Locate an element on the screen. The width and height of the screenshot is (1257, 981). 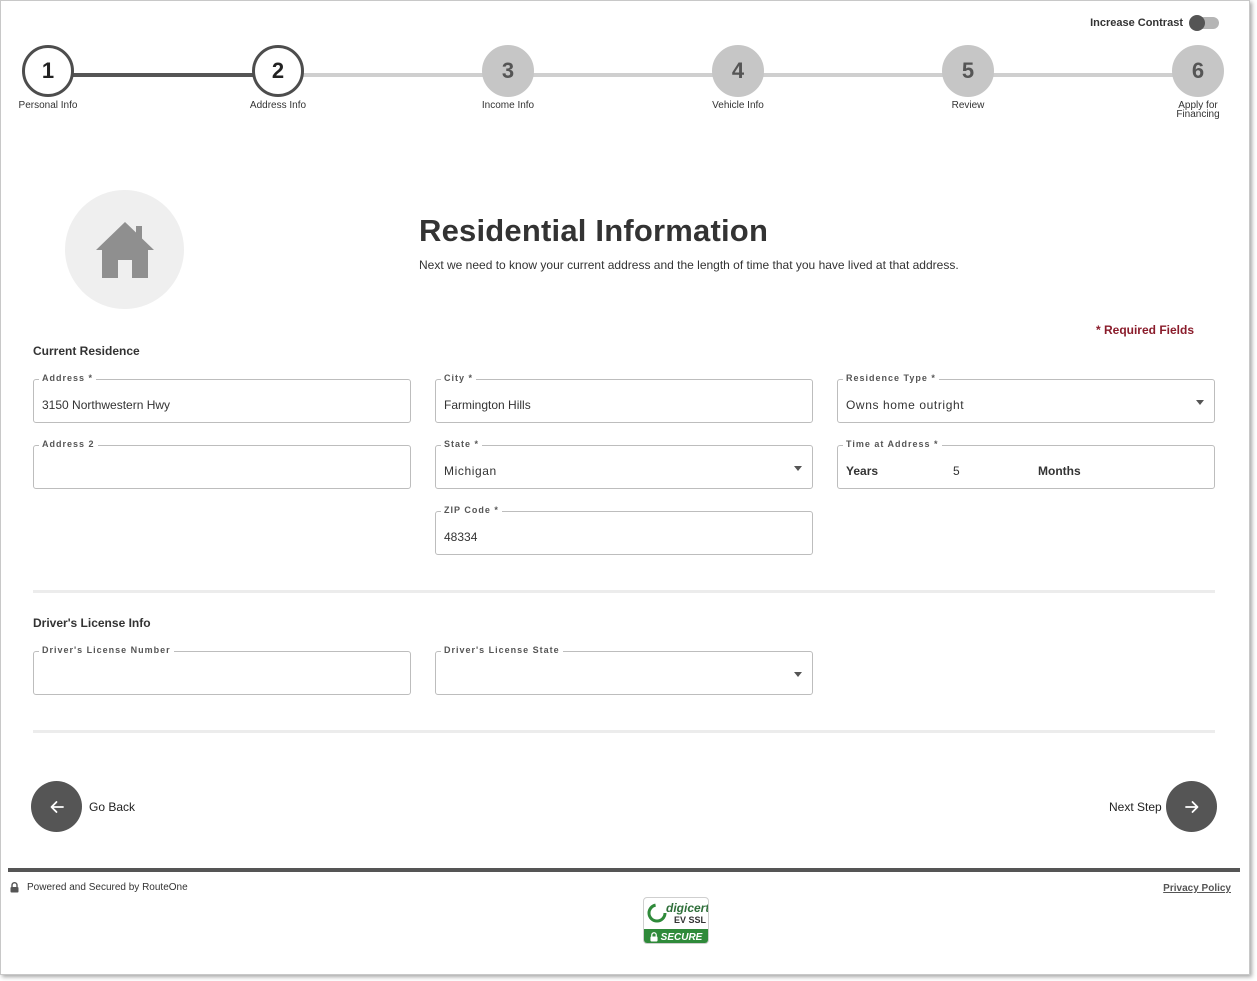
field-label: Driver's License State is located at coordinates (502, 650).